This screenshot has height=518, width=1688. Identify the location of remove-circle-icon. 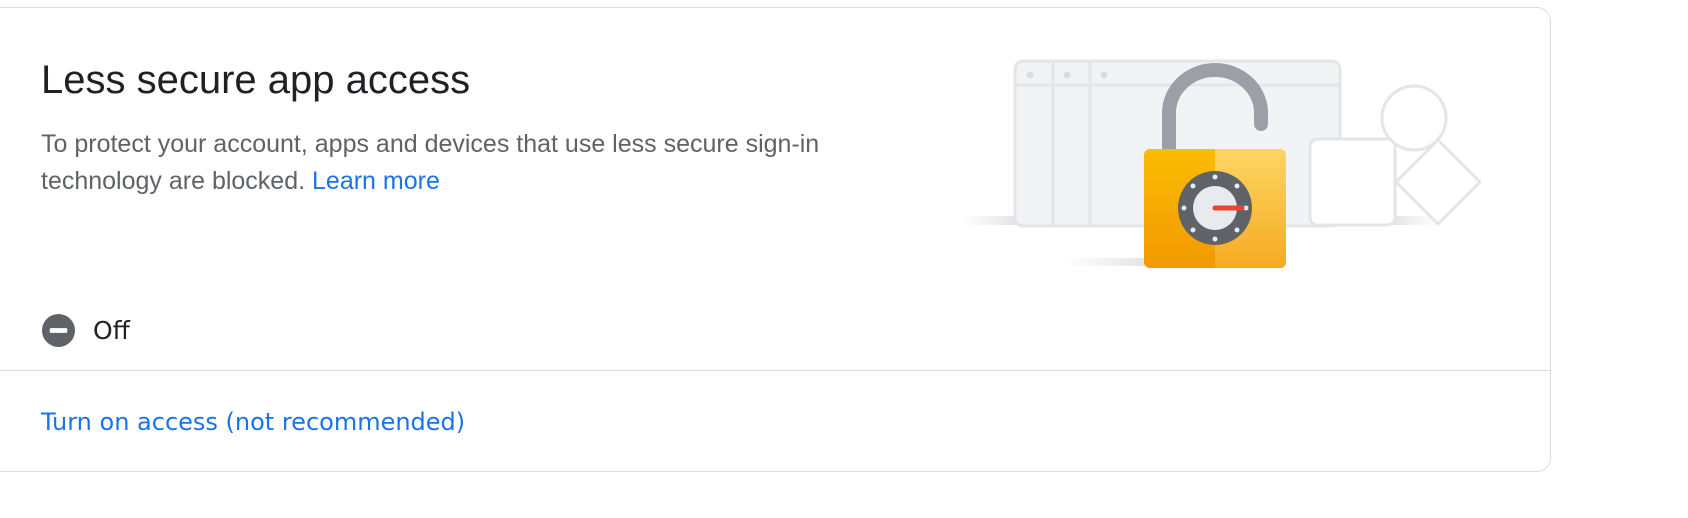
(58, 330).